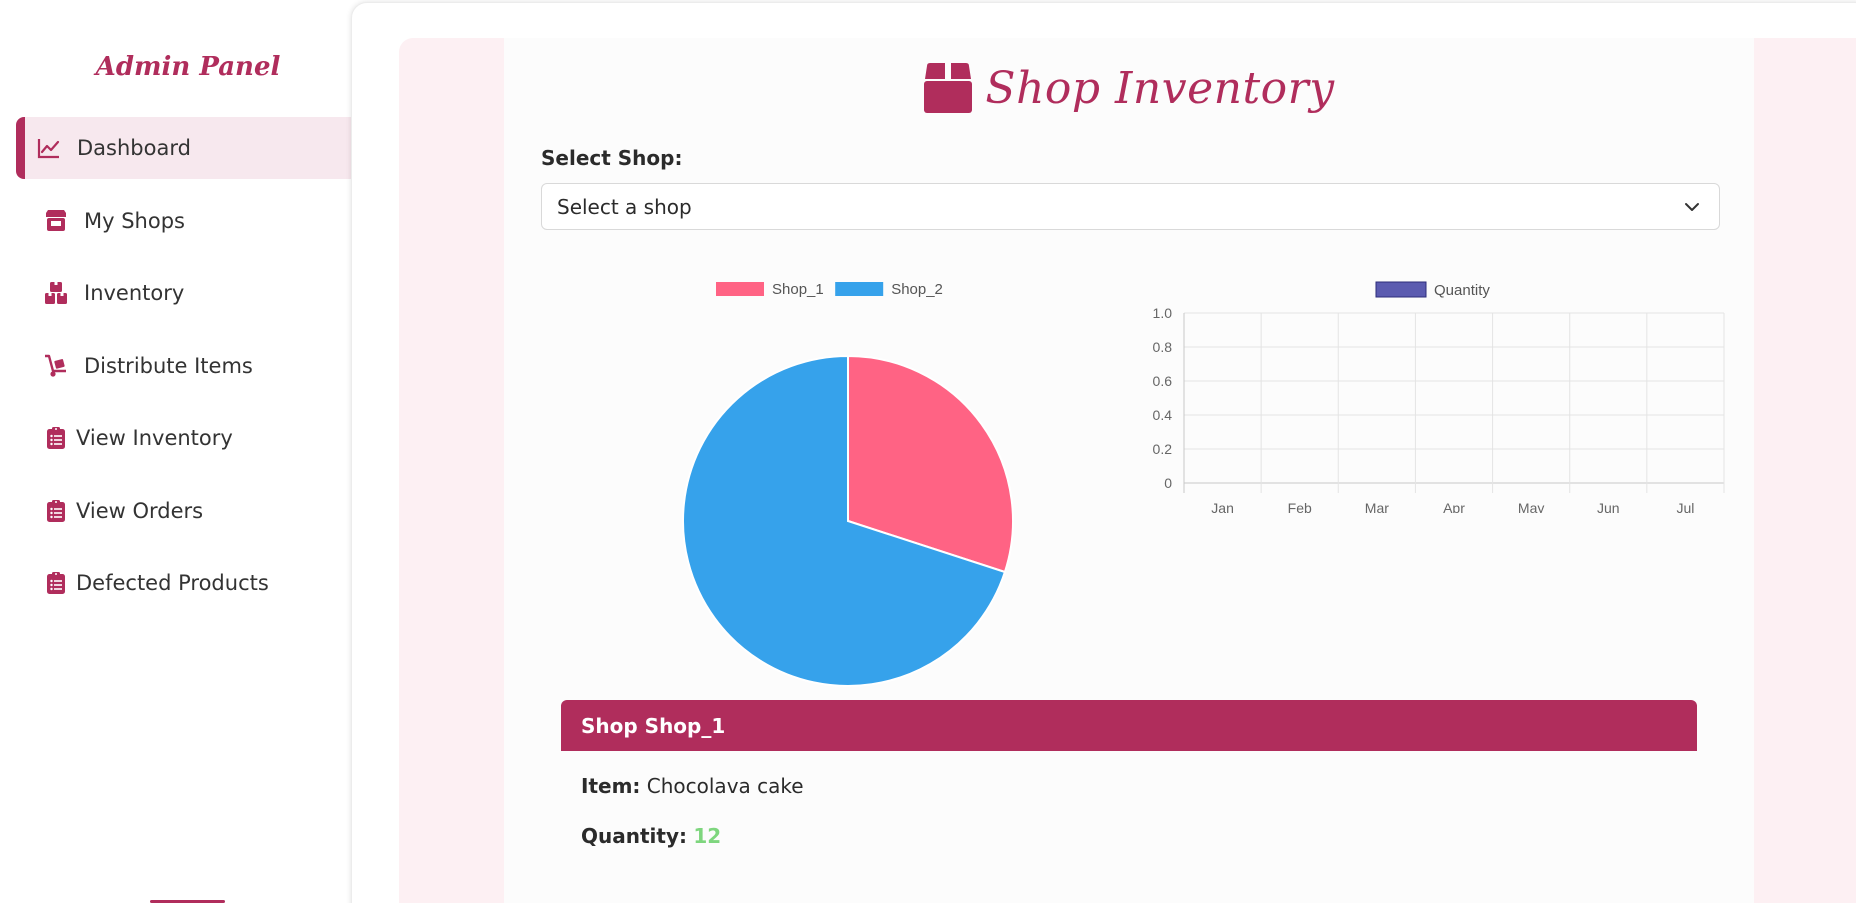  Describe the element at coordinates (134, 221) in the screenshot. I see `sidebar-item-label: My Shops` at that location.